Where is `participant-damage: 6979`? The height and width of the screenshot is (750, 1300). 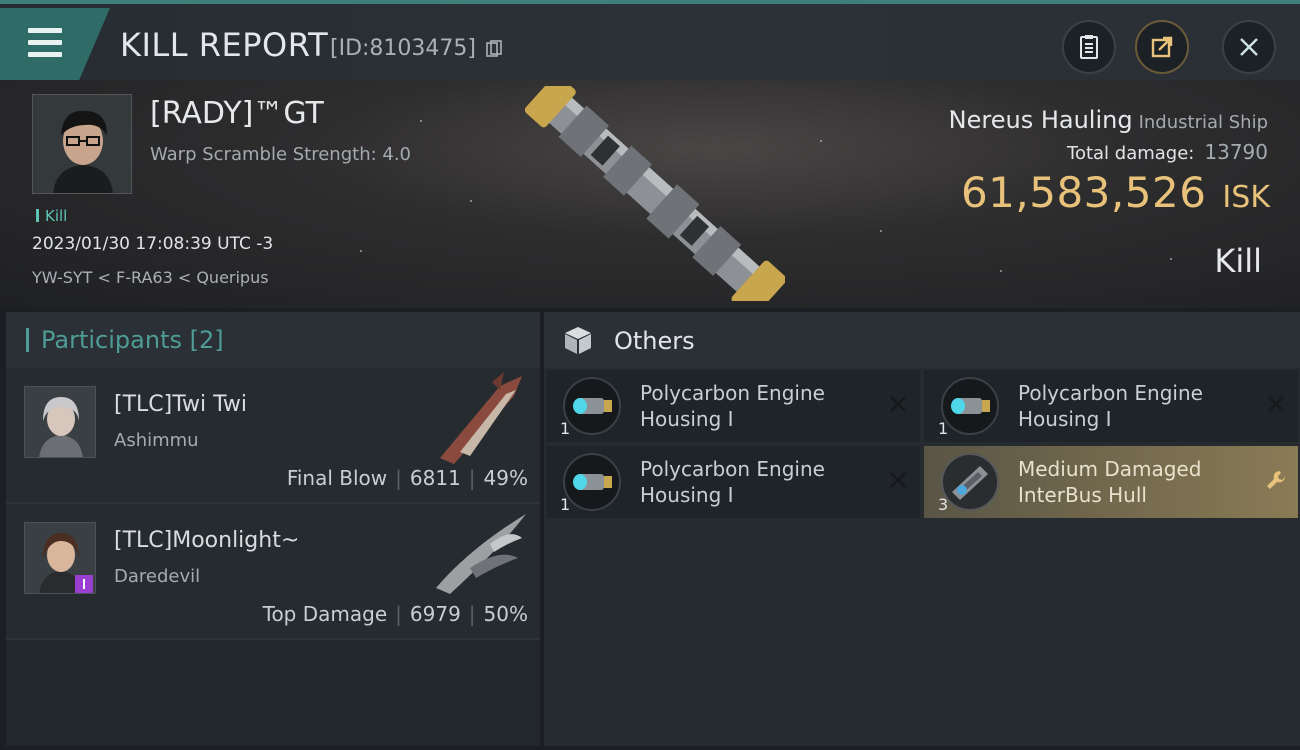 participant-damage: 6979 is located at coordinates (435, 614).